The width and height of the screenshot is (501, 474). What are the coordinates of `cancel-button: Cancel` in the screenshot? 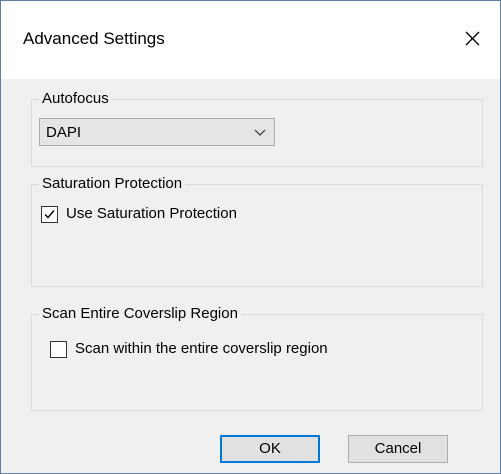 It's located at (398, 449).